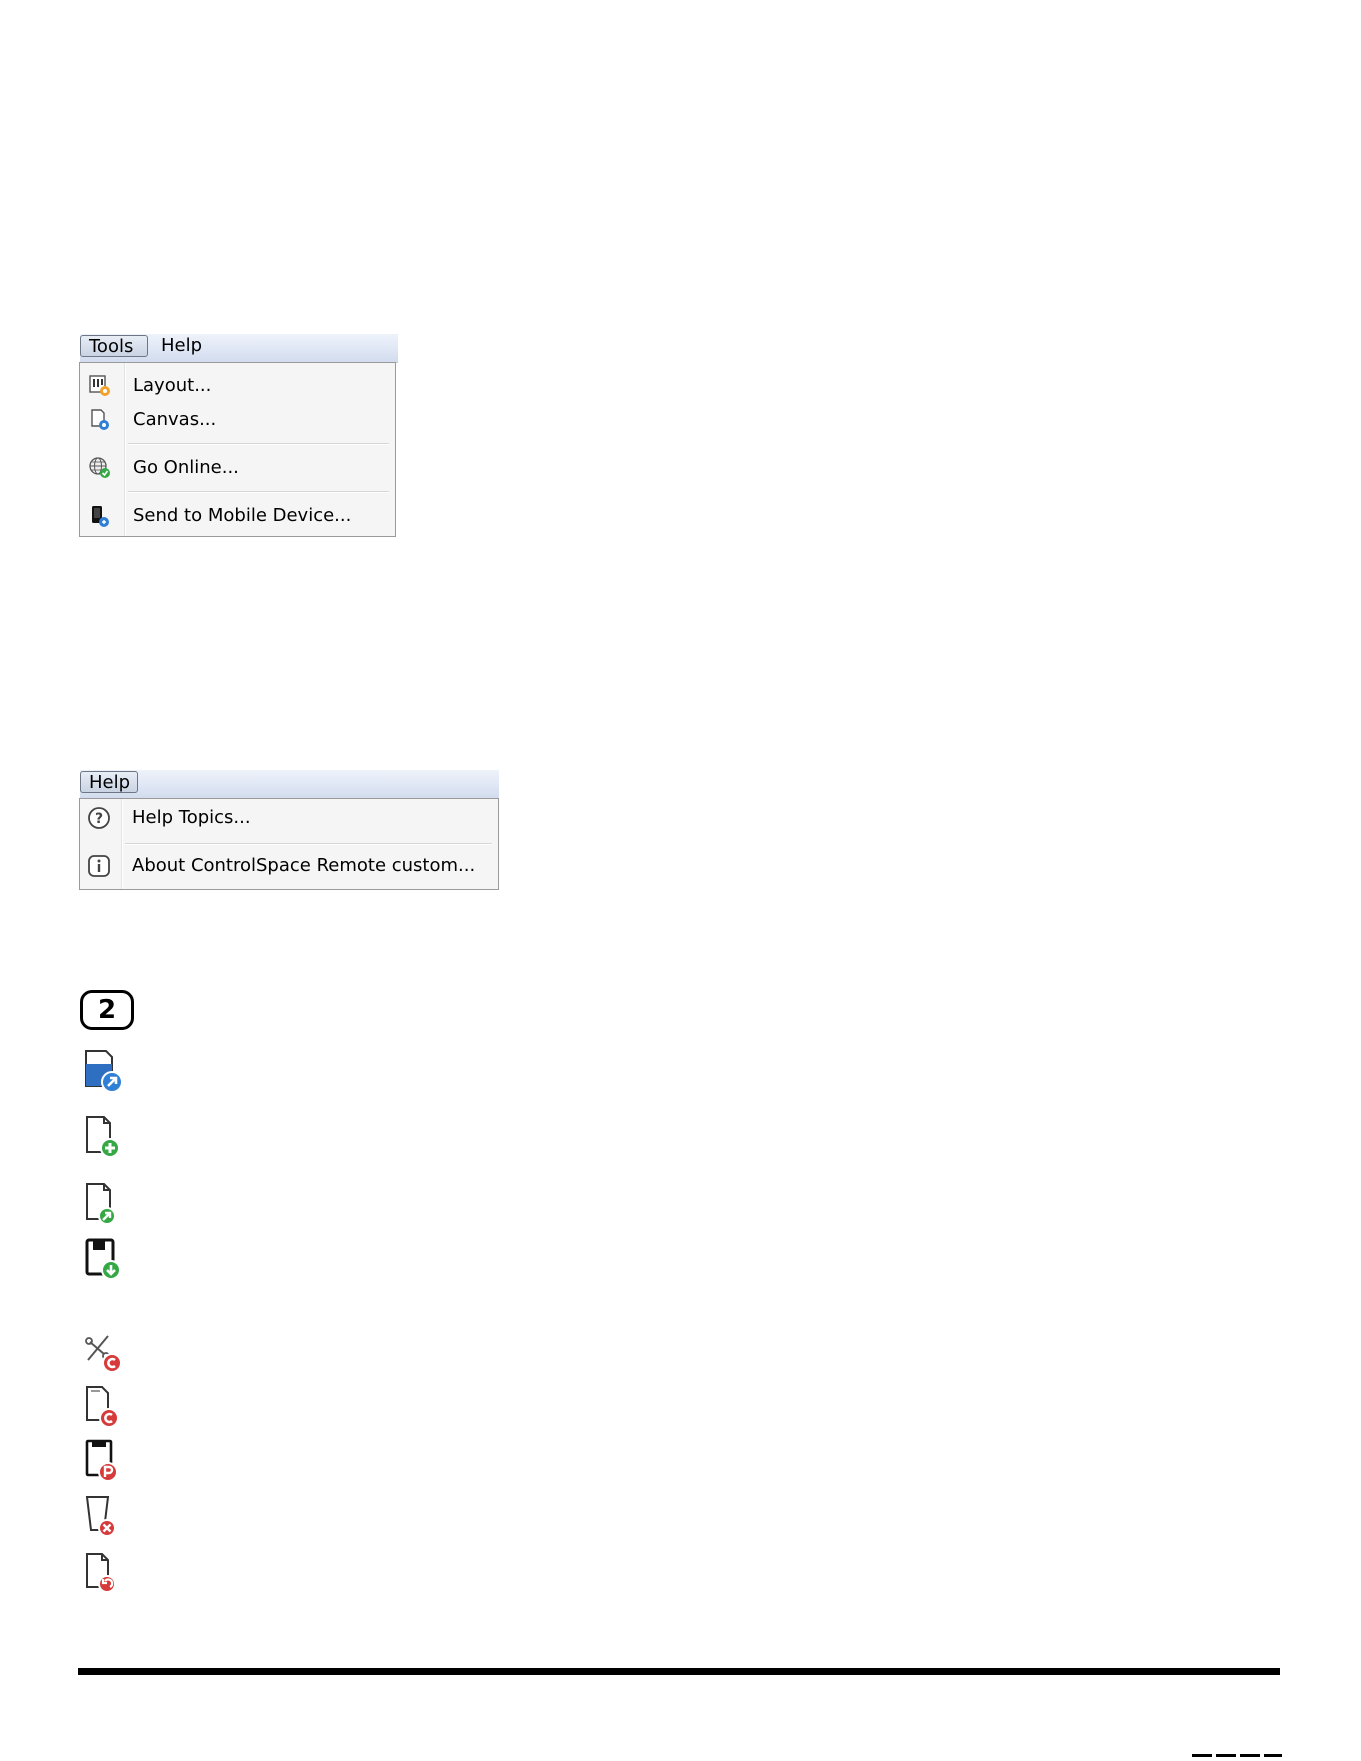 The width and height of the screenshot is (1361, 1761). Describe the element at coordinates (101, 1204) in the screenshot. I see `open-recent-file-icon` at that location.